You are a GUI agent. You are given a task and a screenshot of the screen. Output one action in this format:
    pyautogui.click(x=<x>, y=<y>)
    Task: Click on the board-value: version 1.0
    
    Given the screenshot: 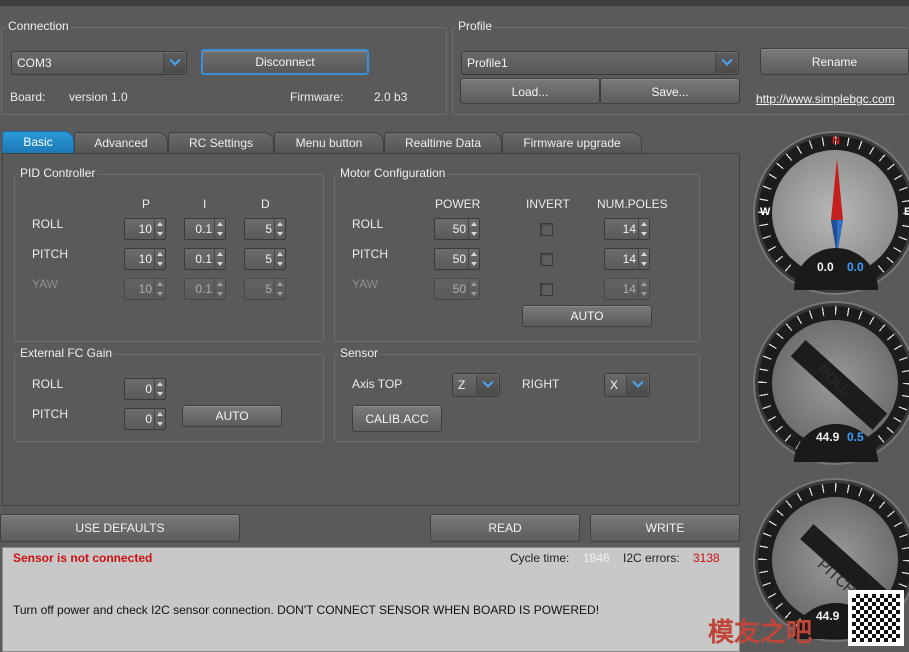 What is the action you would take?
    pyautogui.click(x=98, y=97)
    